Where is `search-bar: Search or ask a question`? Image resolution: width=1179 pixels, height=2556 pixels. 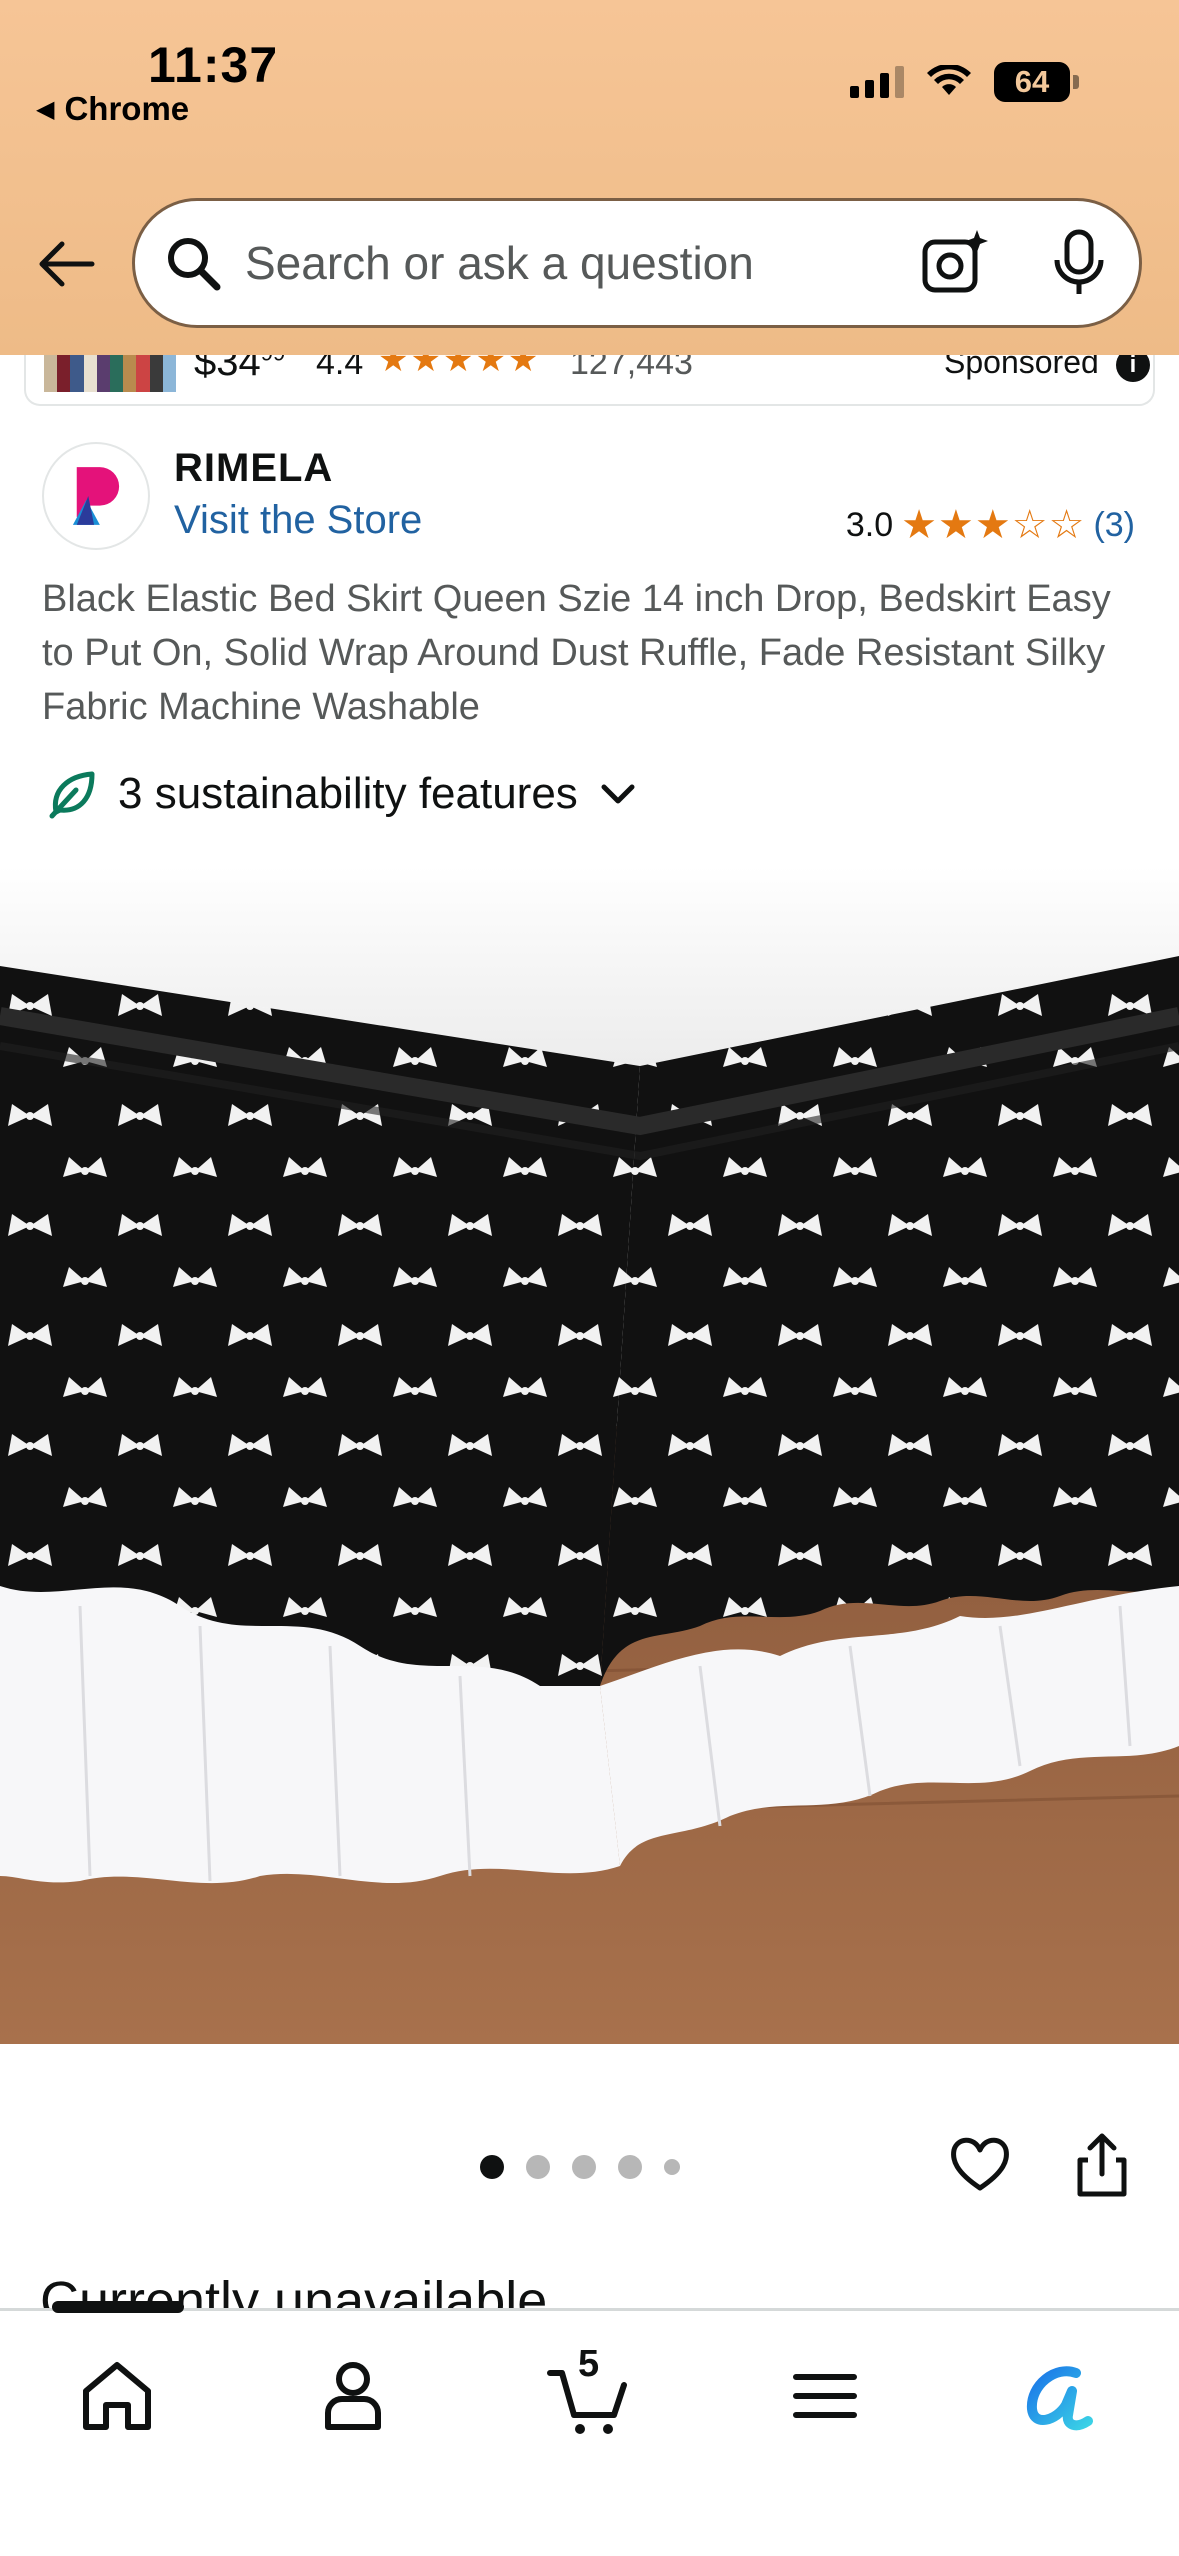
search-bar: Search or ask a question is located at coordinates (637, 263).